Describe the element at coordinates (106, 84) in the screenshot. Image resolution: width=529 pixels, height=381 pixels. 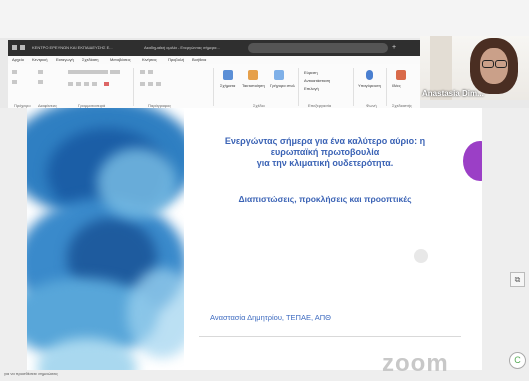
I see `font-color-icon` at that location.